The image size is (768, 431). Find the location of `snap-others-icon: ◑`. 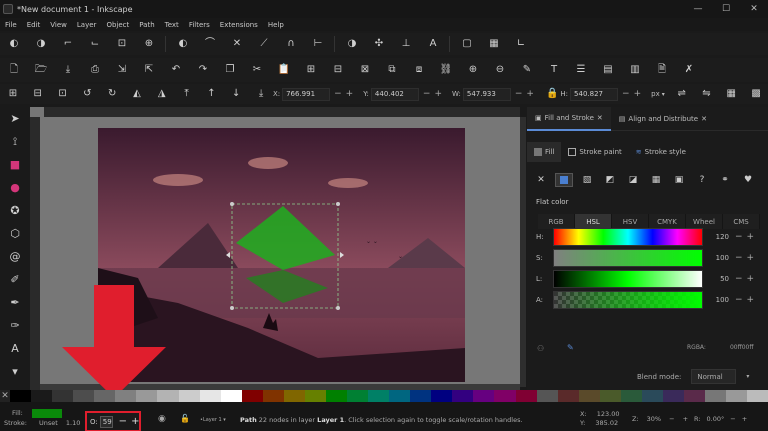

snap-others-icon: ◑ is located at coordinates (352, 44).